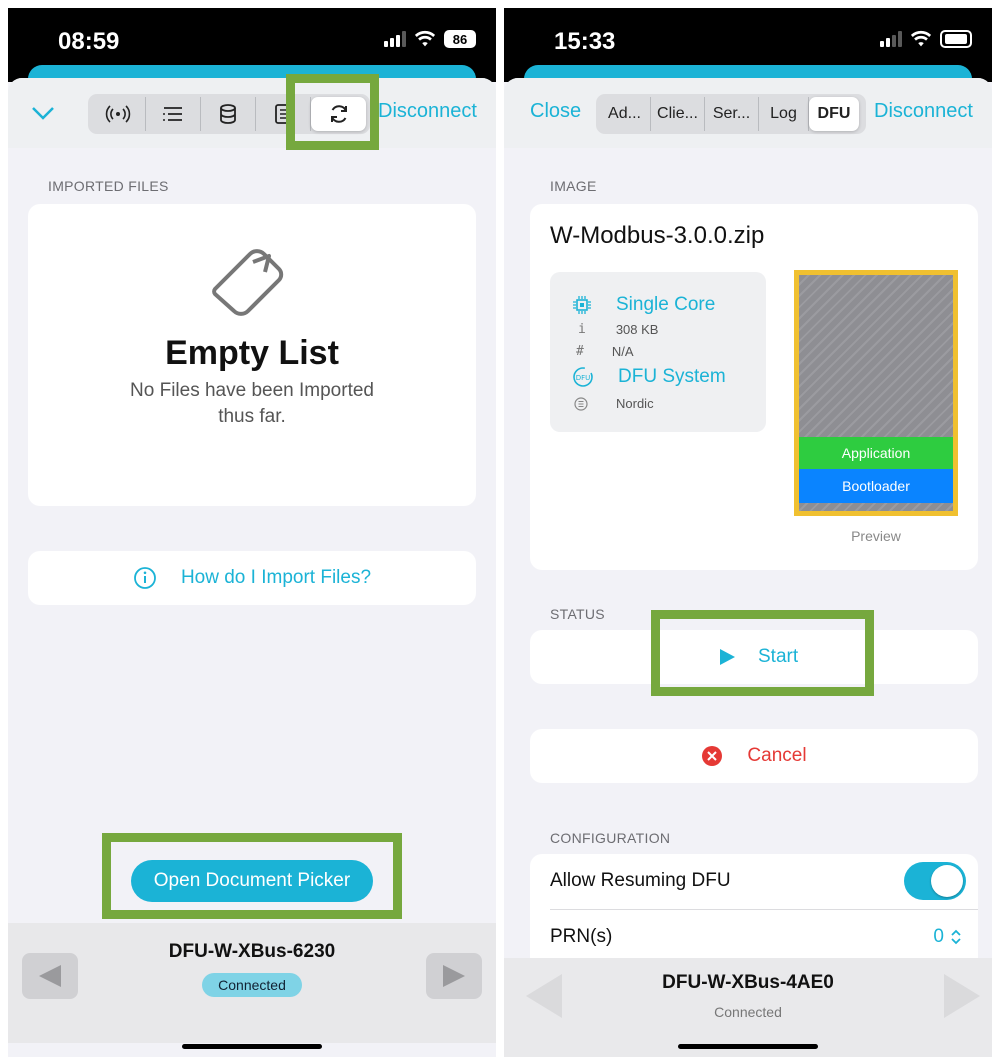 The image size is (992, 1057). I want to click on empty-list-subtitle-line-2: thus far., so click(252, 416).